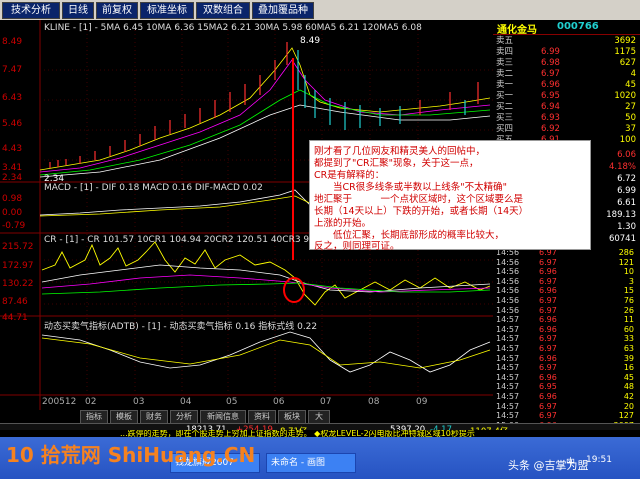 The height and width of the screenshot is (479, 640). I want to click on order-row: 买二 6.94 27, so click(566, 107).